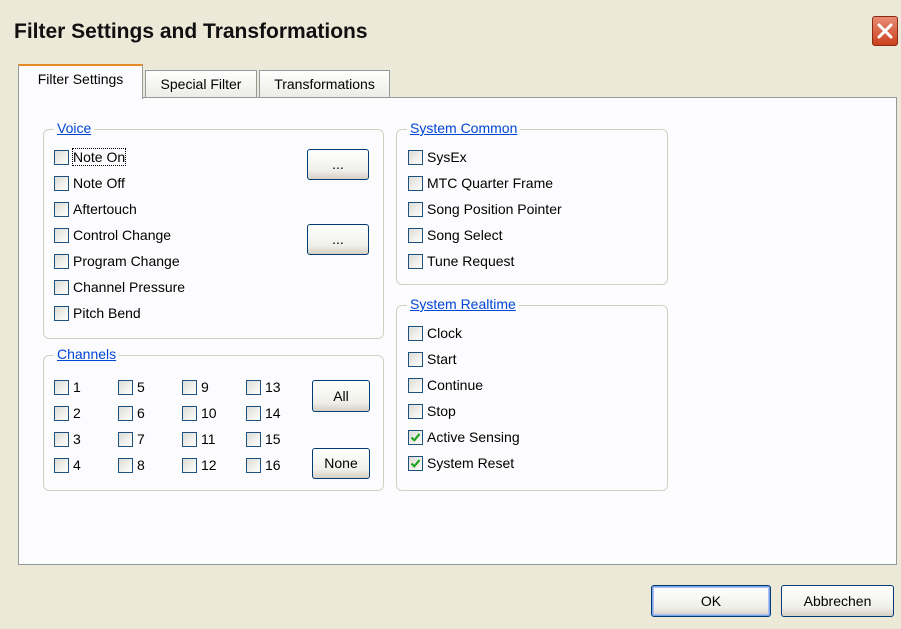  What do you see at coordinates (455, 235) in the screenshot?
I see `sys-common-song-select-row: Song Select` at bounding box center [455, 235].